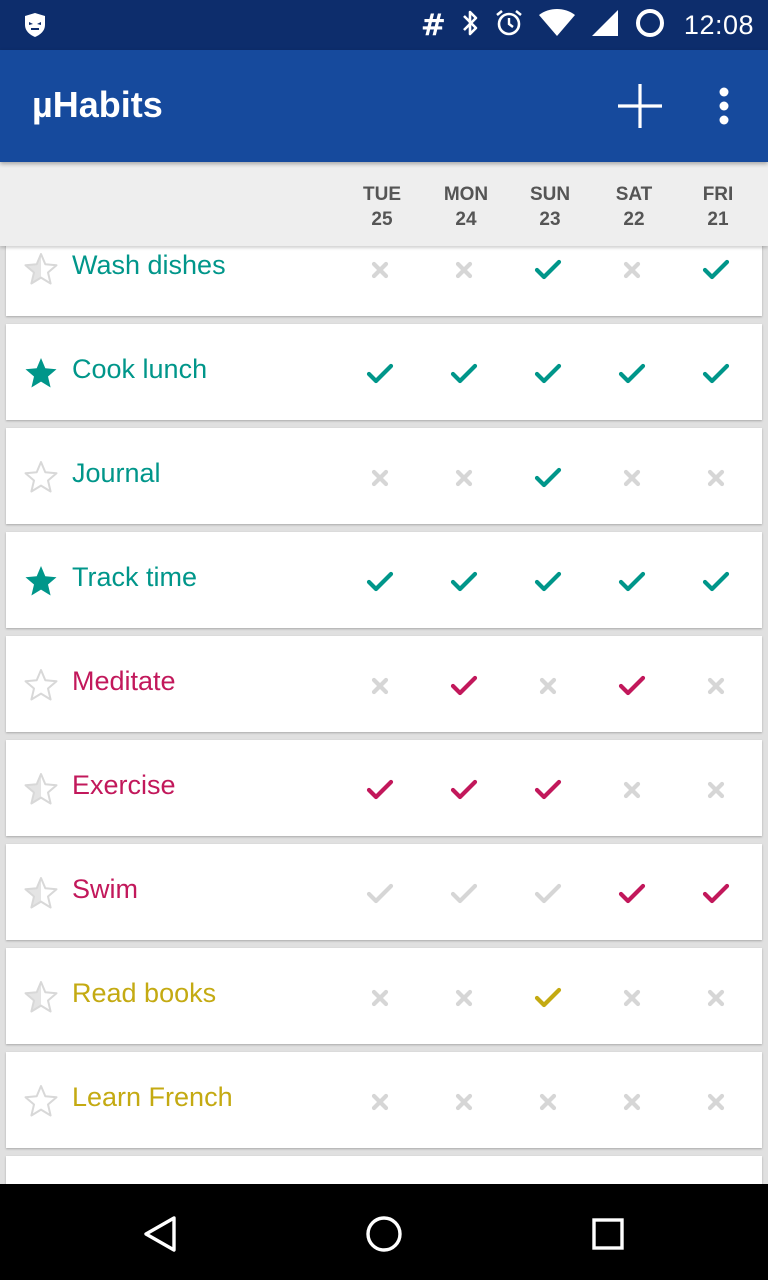 This screenshot has width=768, height=1280. I want to click on habit-card: Cook lunch, so click(384, 372).